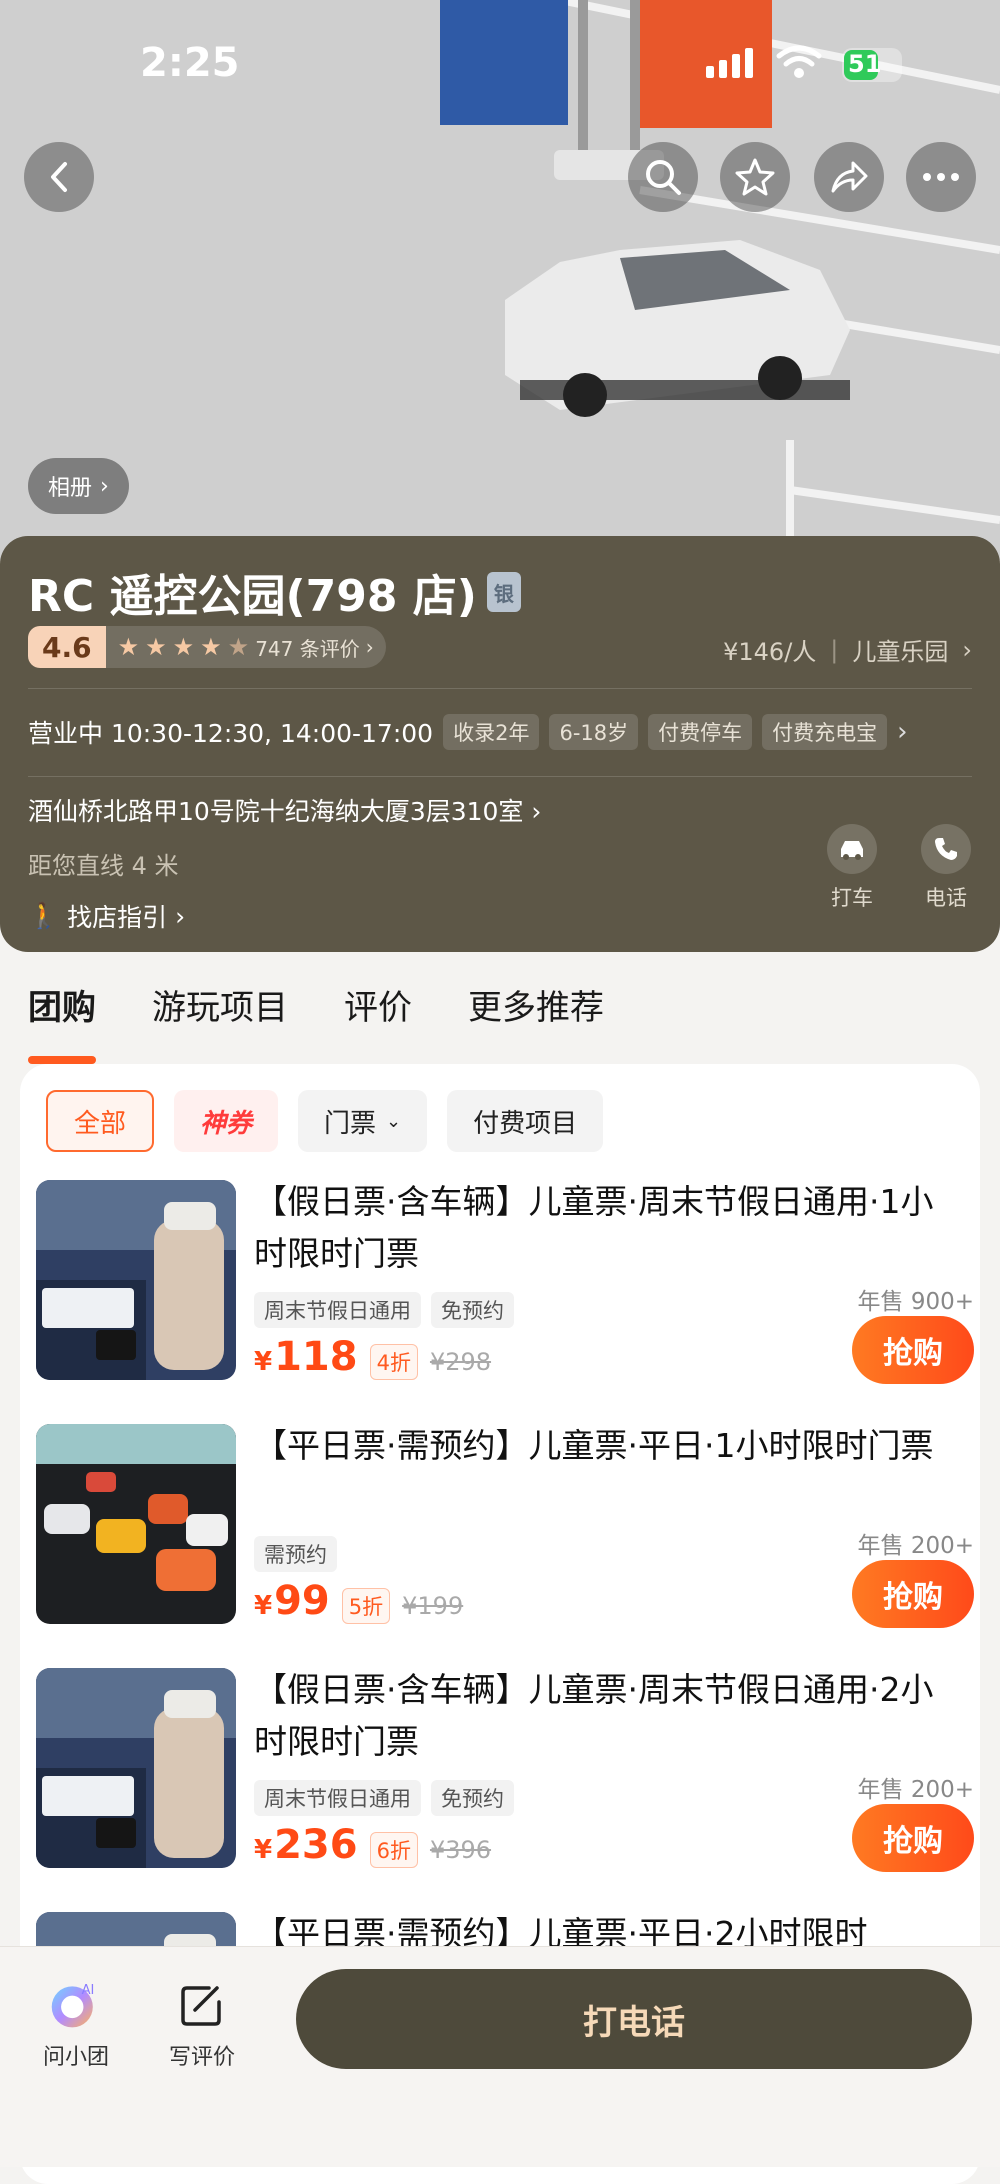 The image size is (1000, 2184). What do you see at coordinates (238, 647) in the screenshot?
I see `half-star-icon: ★` at bounding box center [238, 647].